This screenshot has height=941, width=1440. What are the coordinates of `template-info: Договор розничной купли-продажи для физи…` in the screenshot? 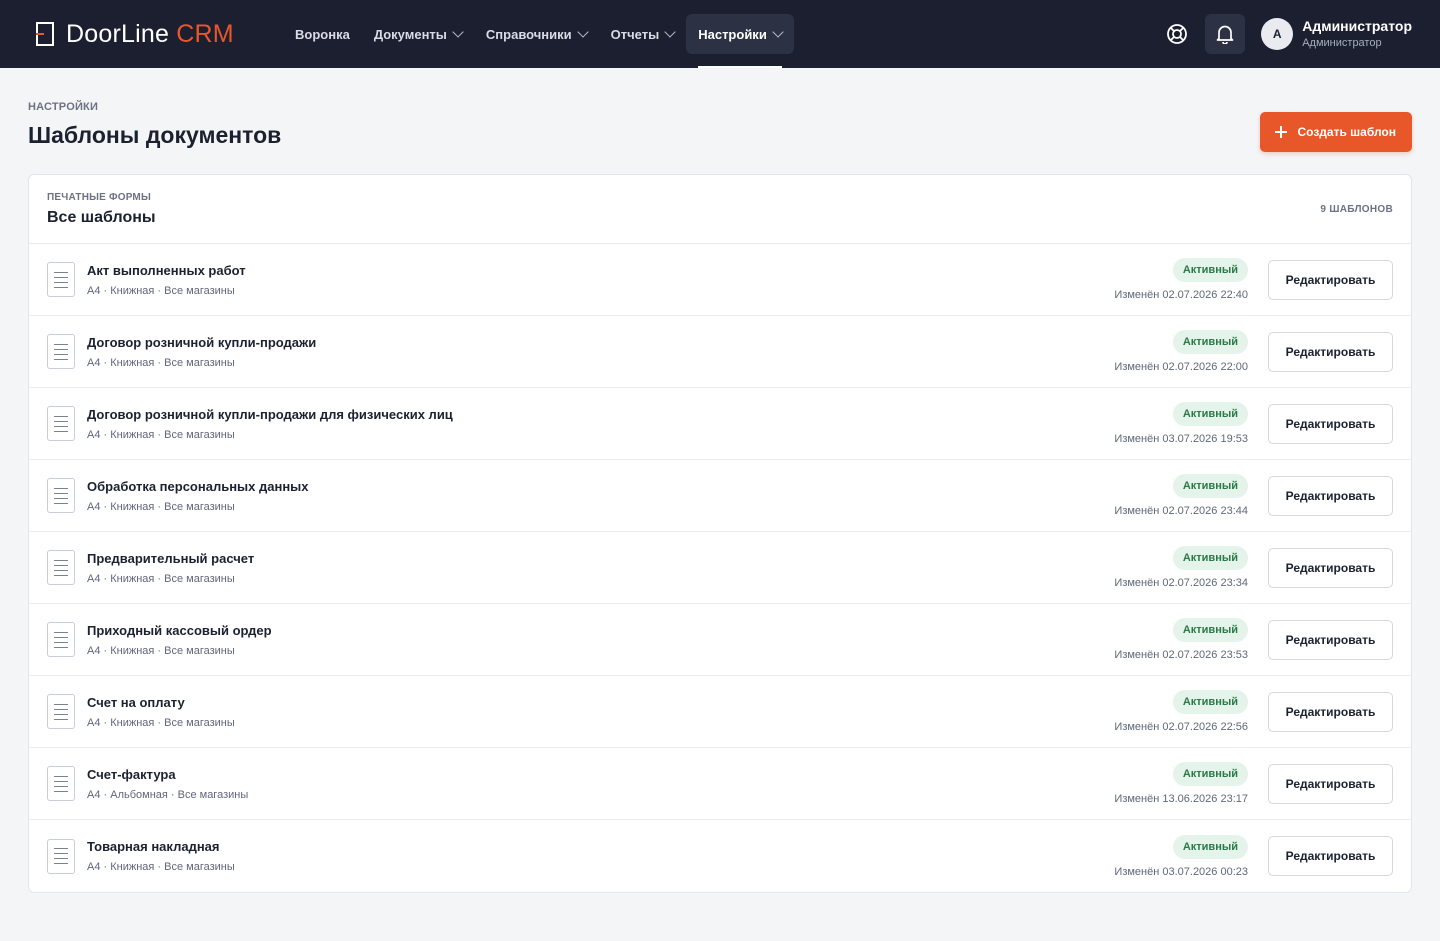 It's located at (600, 424).